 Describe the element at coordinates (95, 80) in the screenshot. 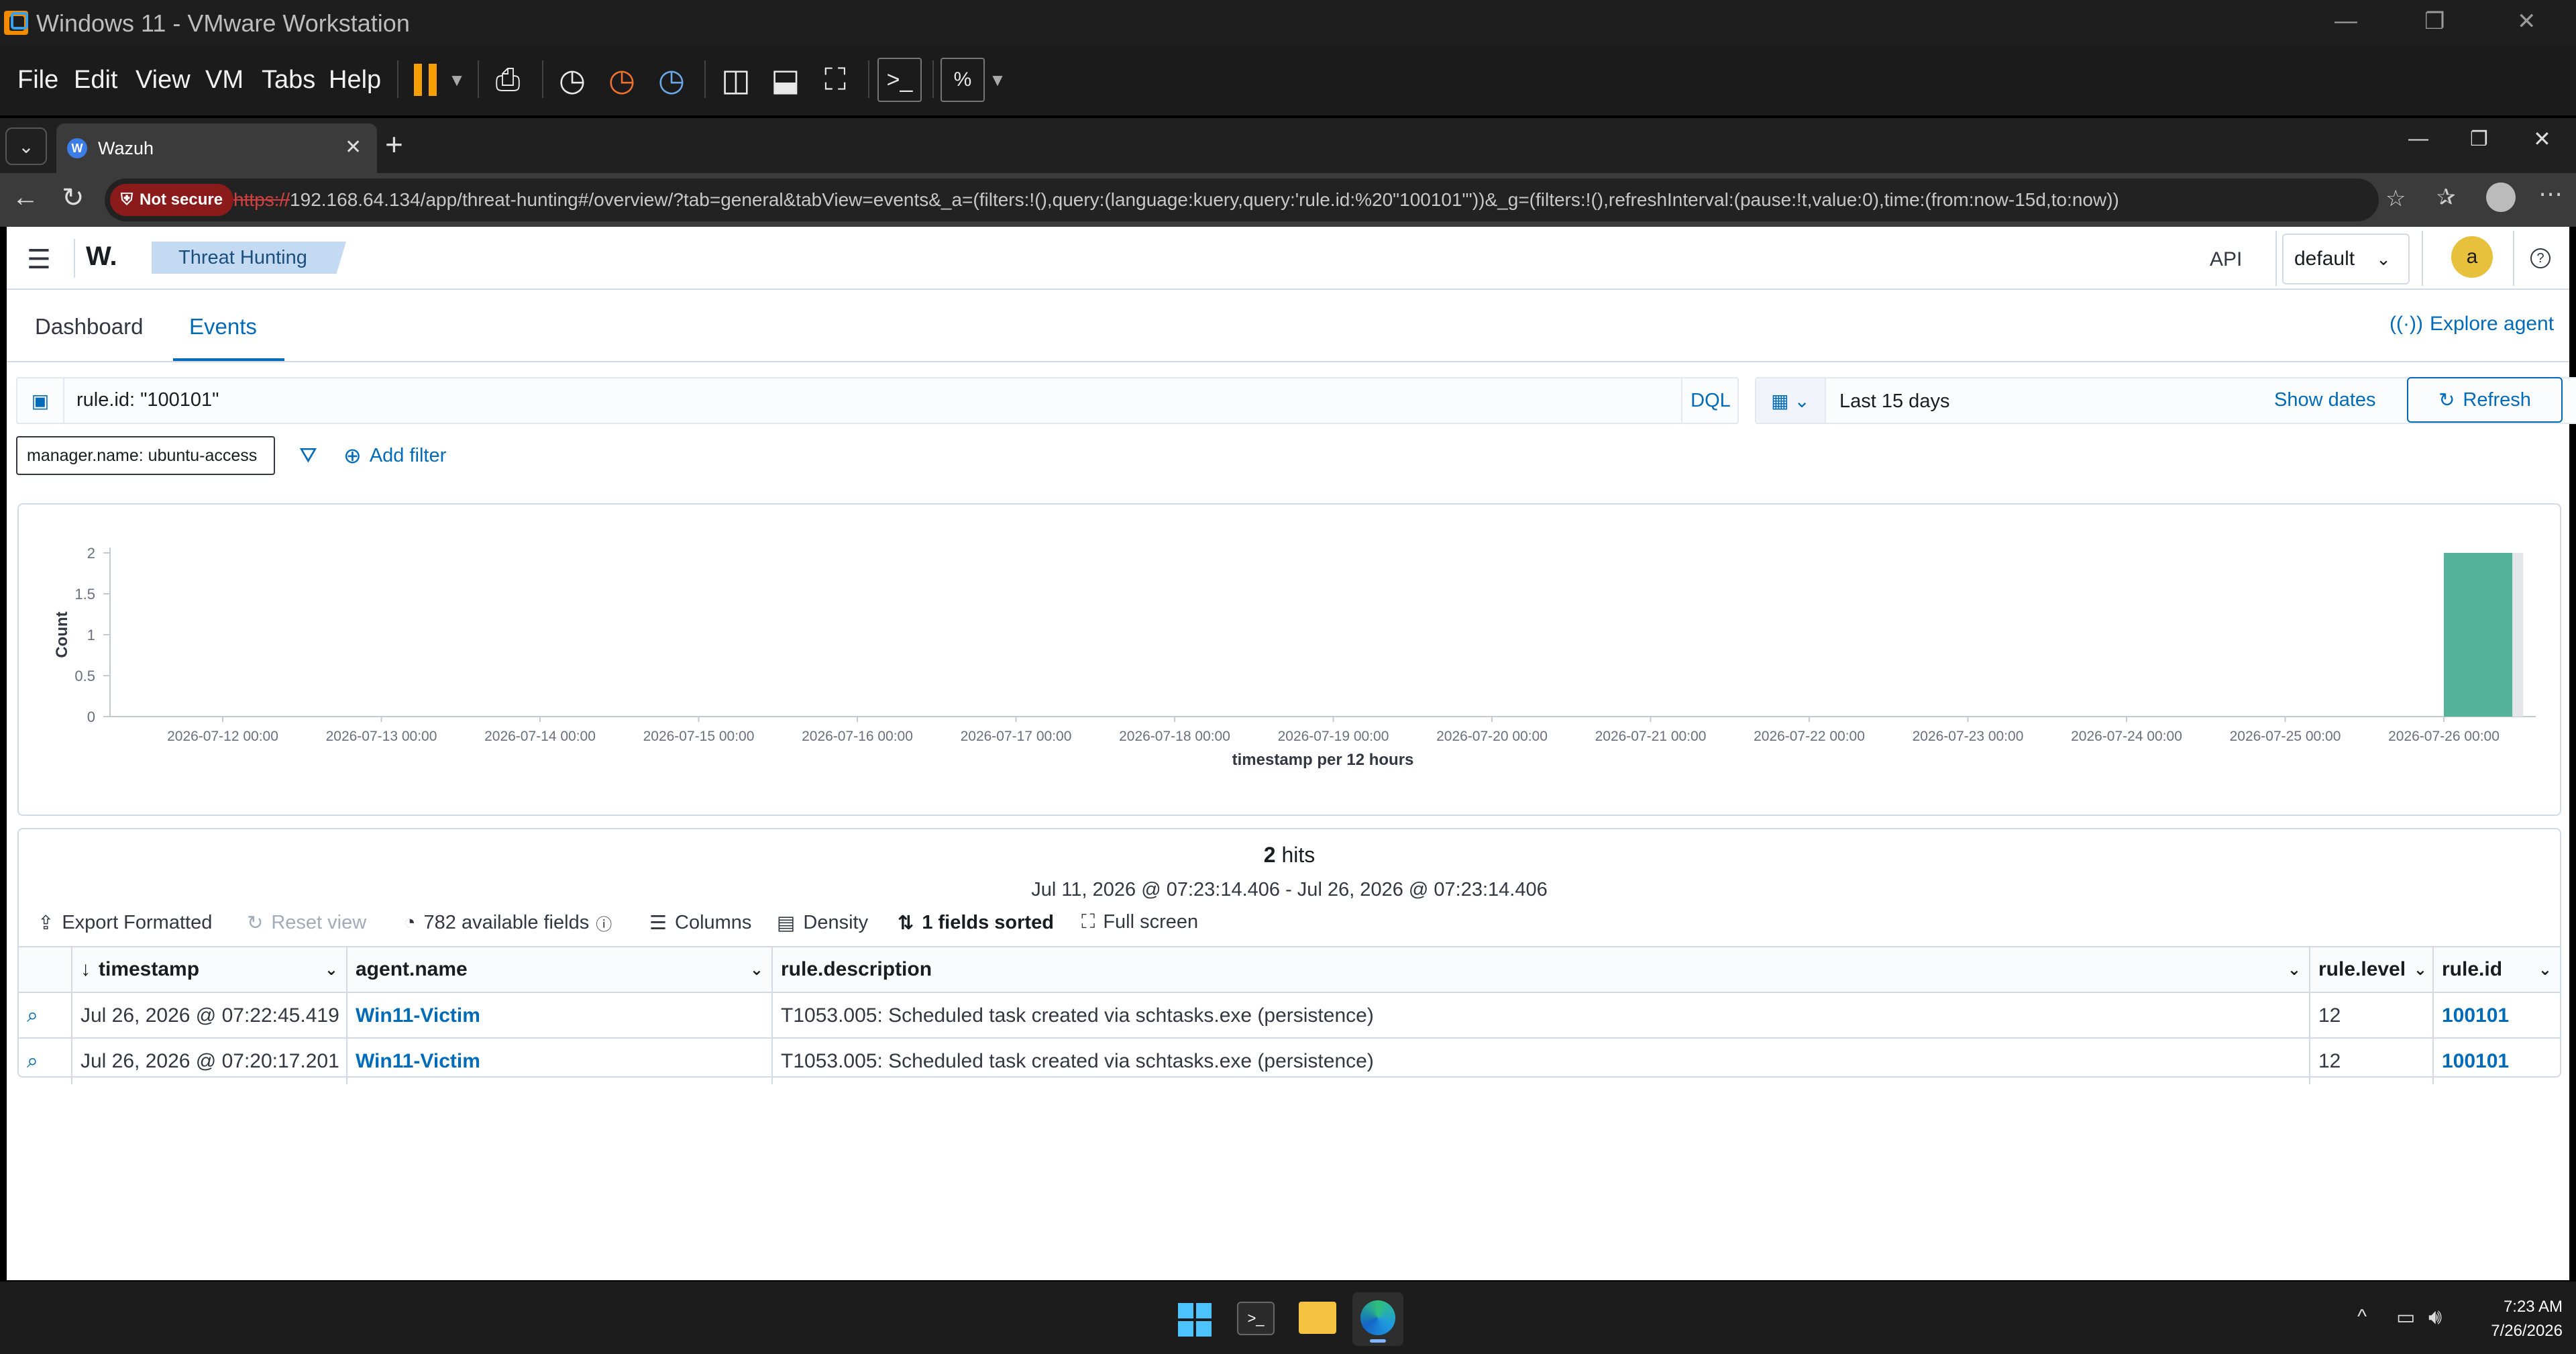

I see `menu-edit: Edit` at that location.